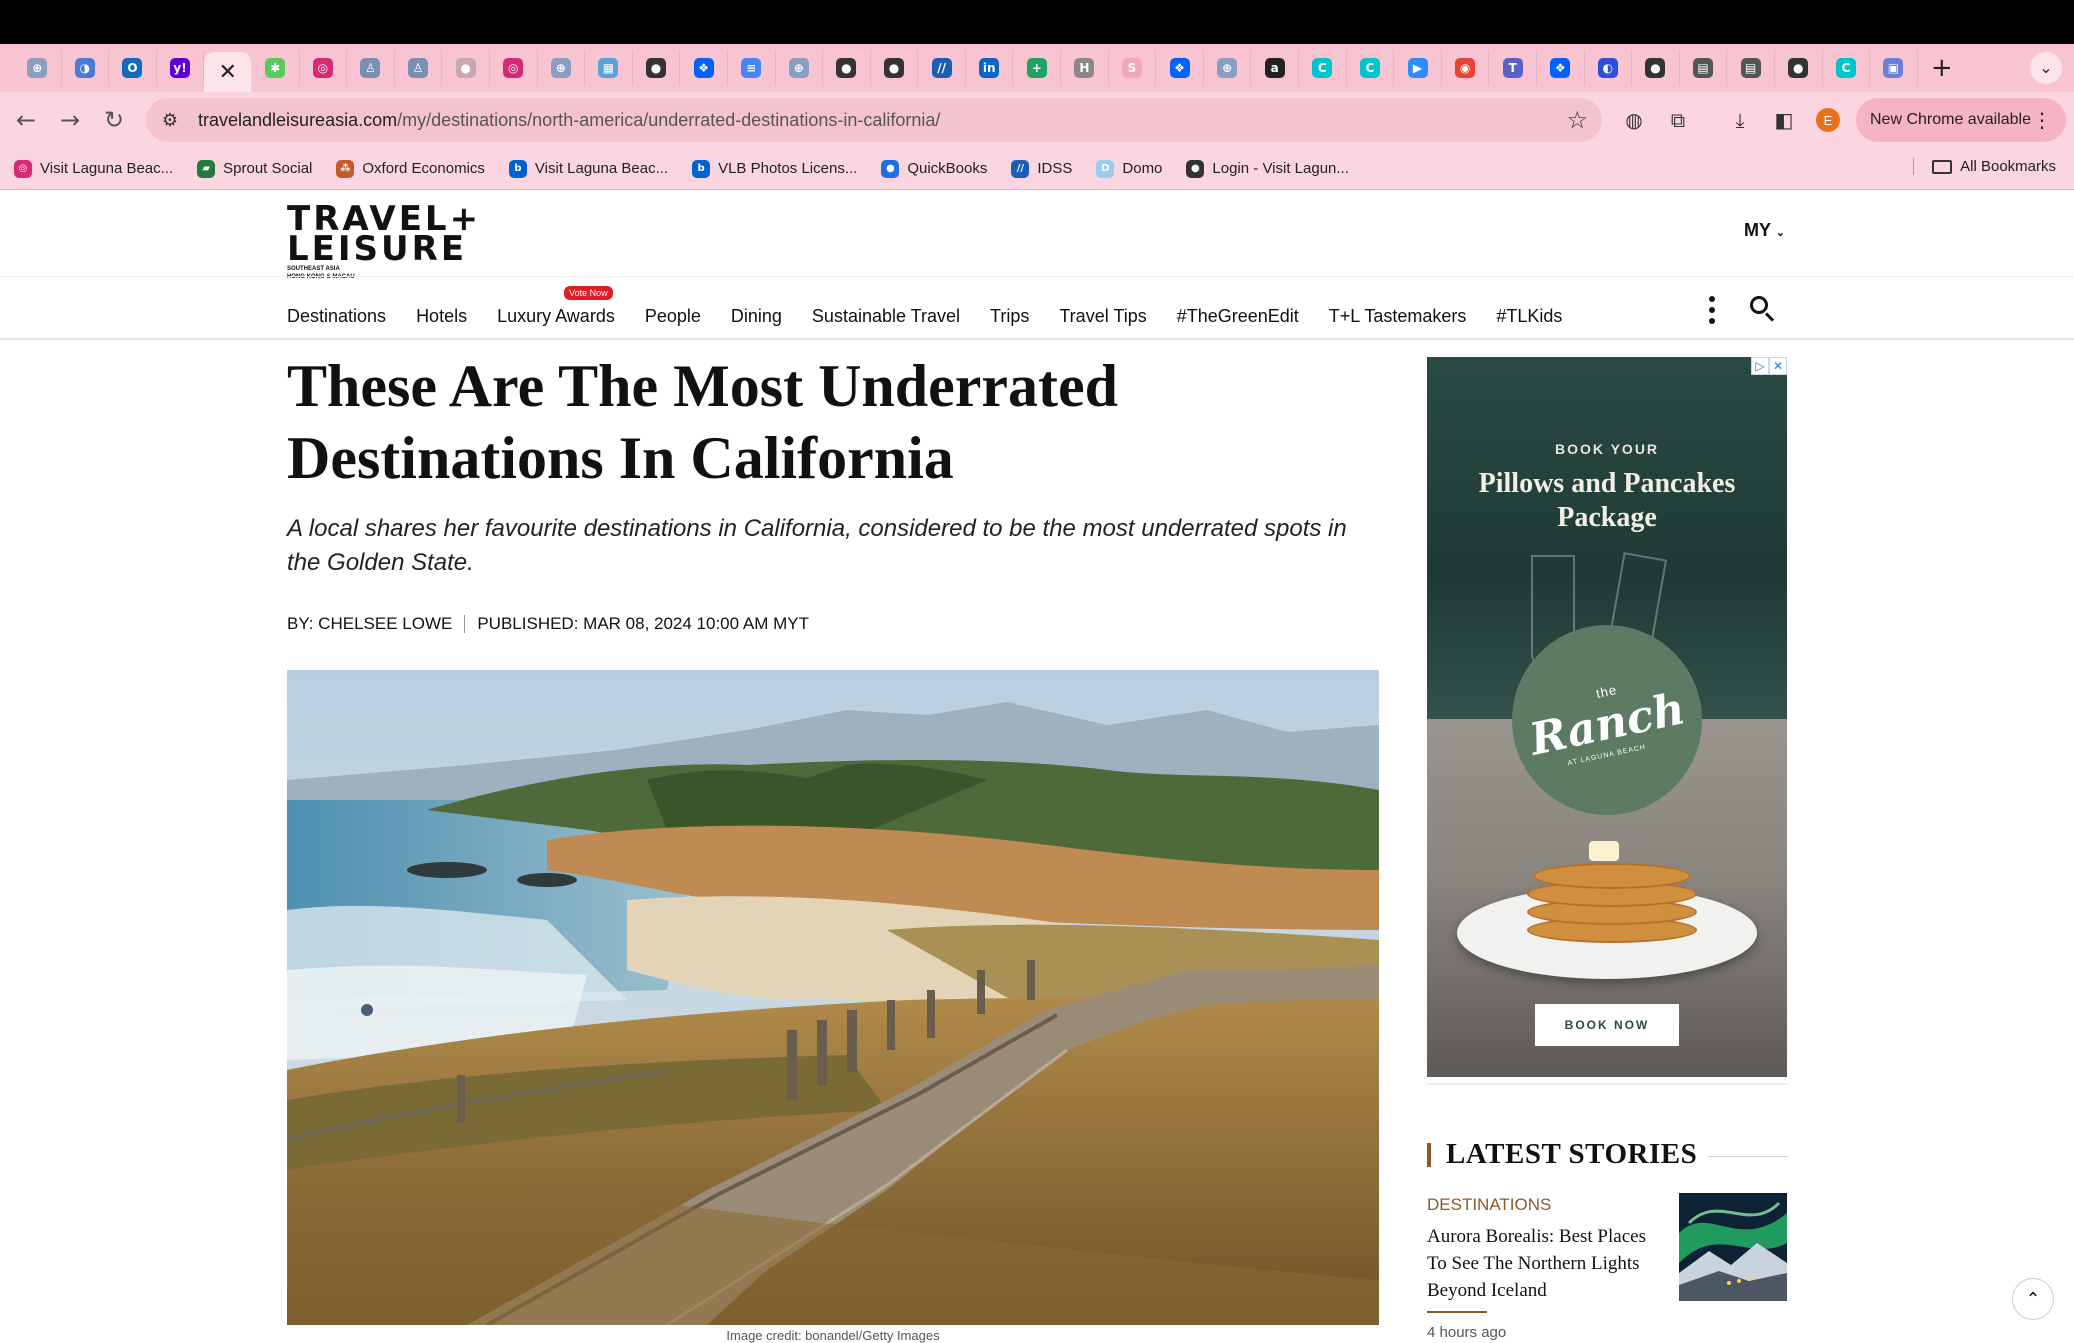 The width and height of the screenshot is (2074, 1343). Describe the element at coordinates (1133, 68) in the screenshot. I see `browser-tab: S` at that location.